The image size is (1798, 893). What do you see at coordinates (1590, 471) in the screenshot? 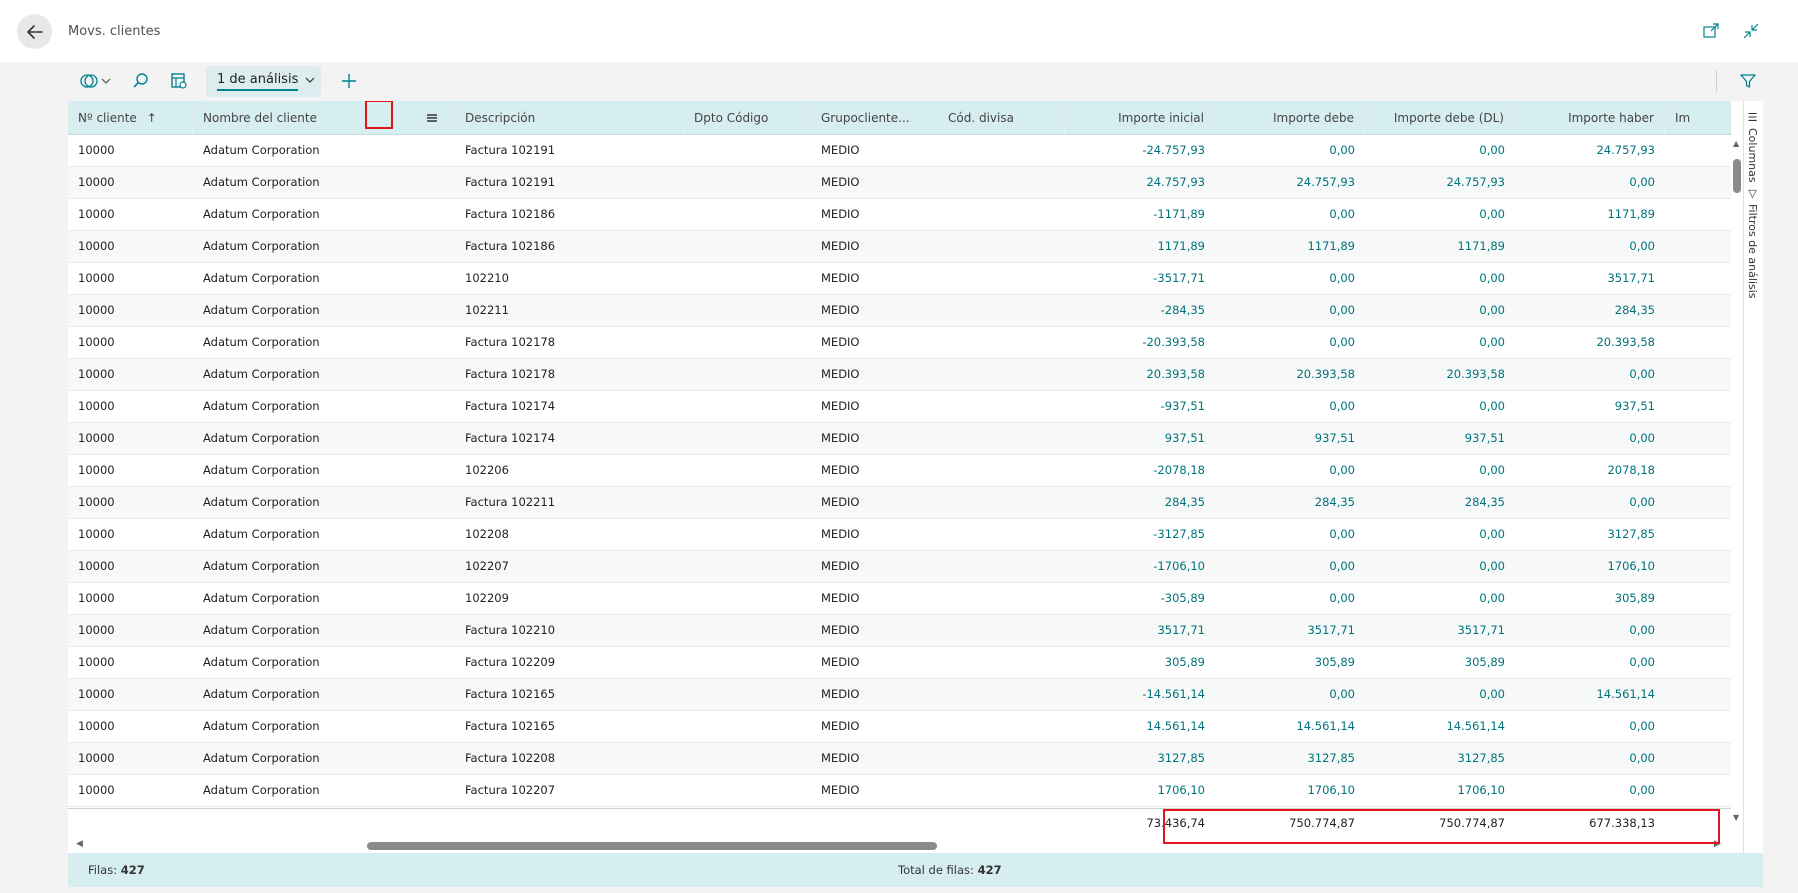
I see `cell-credit-amount: 2078,18` at bounding box center [1590, 471].